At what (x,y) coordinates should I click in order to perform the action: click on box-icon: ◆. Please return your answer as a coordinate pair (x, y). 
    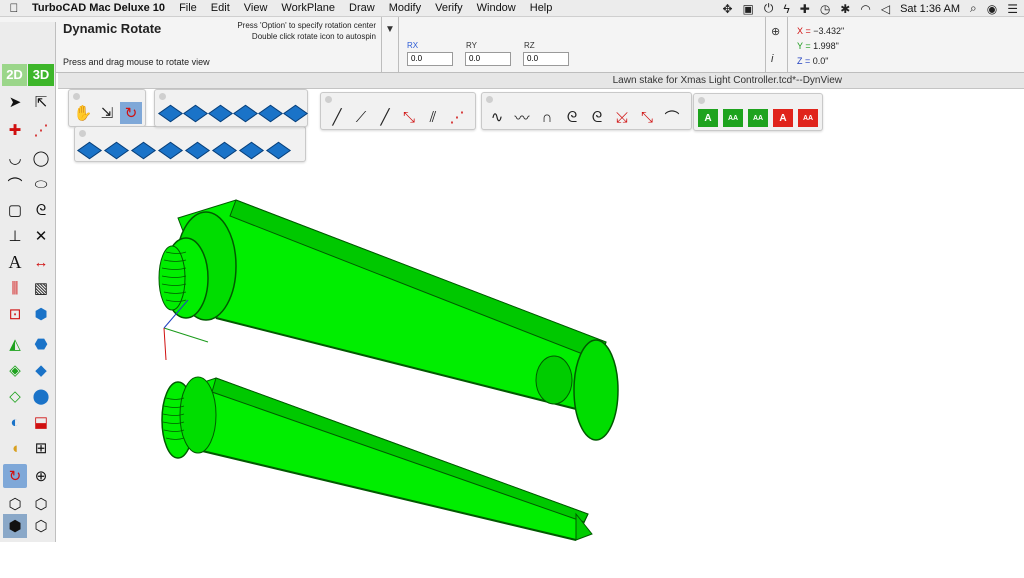
    Looking at the image, I should click on (41, 370).